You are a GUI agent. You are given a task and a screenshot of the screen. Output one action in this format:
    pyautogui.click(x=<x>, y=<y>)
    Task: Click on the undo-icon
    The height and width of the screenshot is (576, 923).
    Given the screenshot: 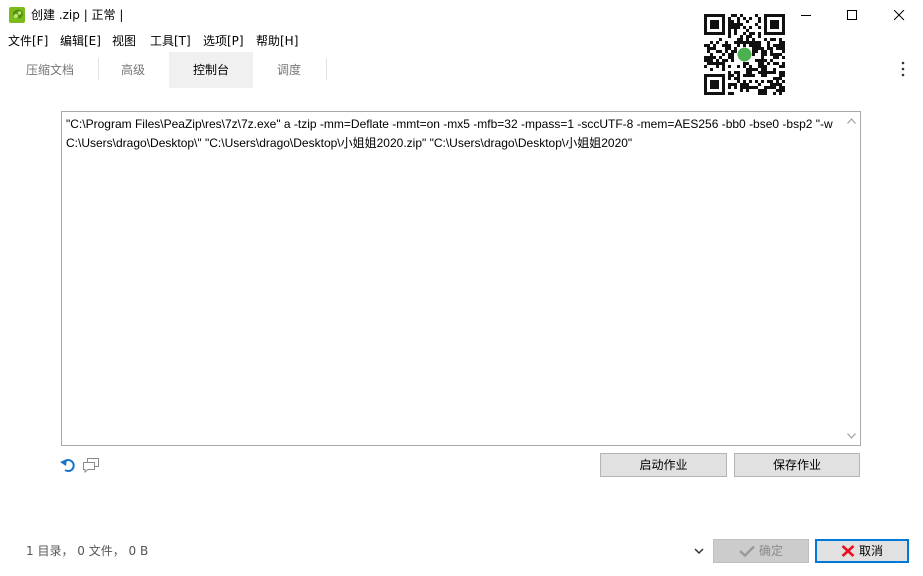 What is the action you would take?
    pyautogui.click(x=68, y=465)
    